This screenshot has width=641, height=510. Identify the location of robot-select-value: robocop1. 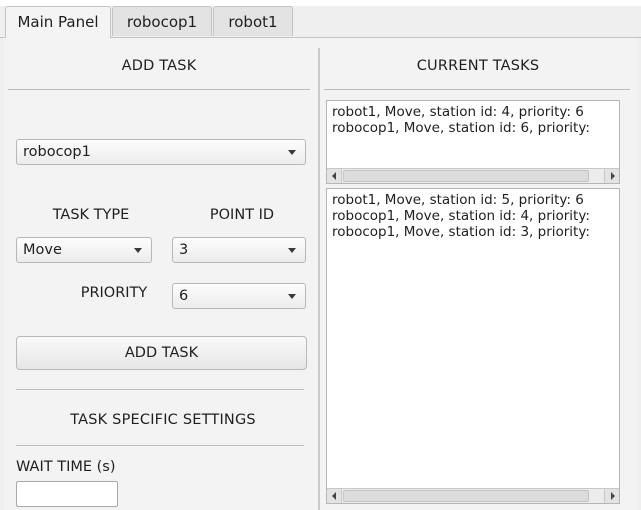
(57, 152).